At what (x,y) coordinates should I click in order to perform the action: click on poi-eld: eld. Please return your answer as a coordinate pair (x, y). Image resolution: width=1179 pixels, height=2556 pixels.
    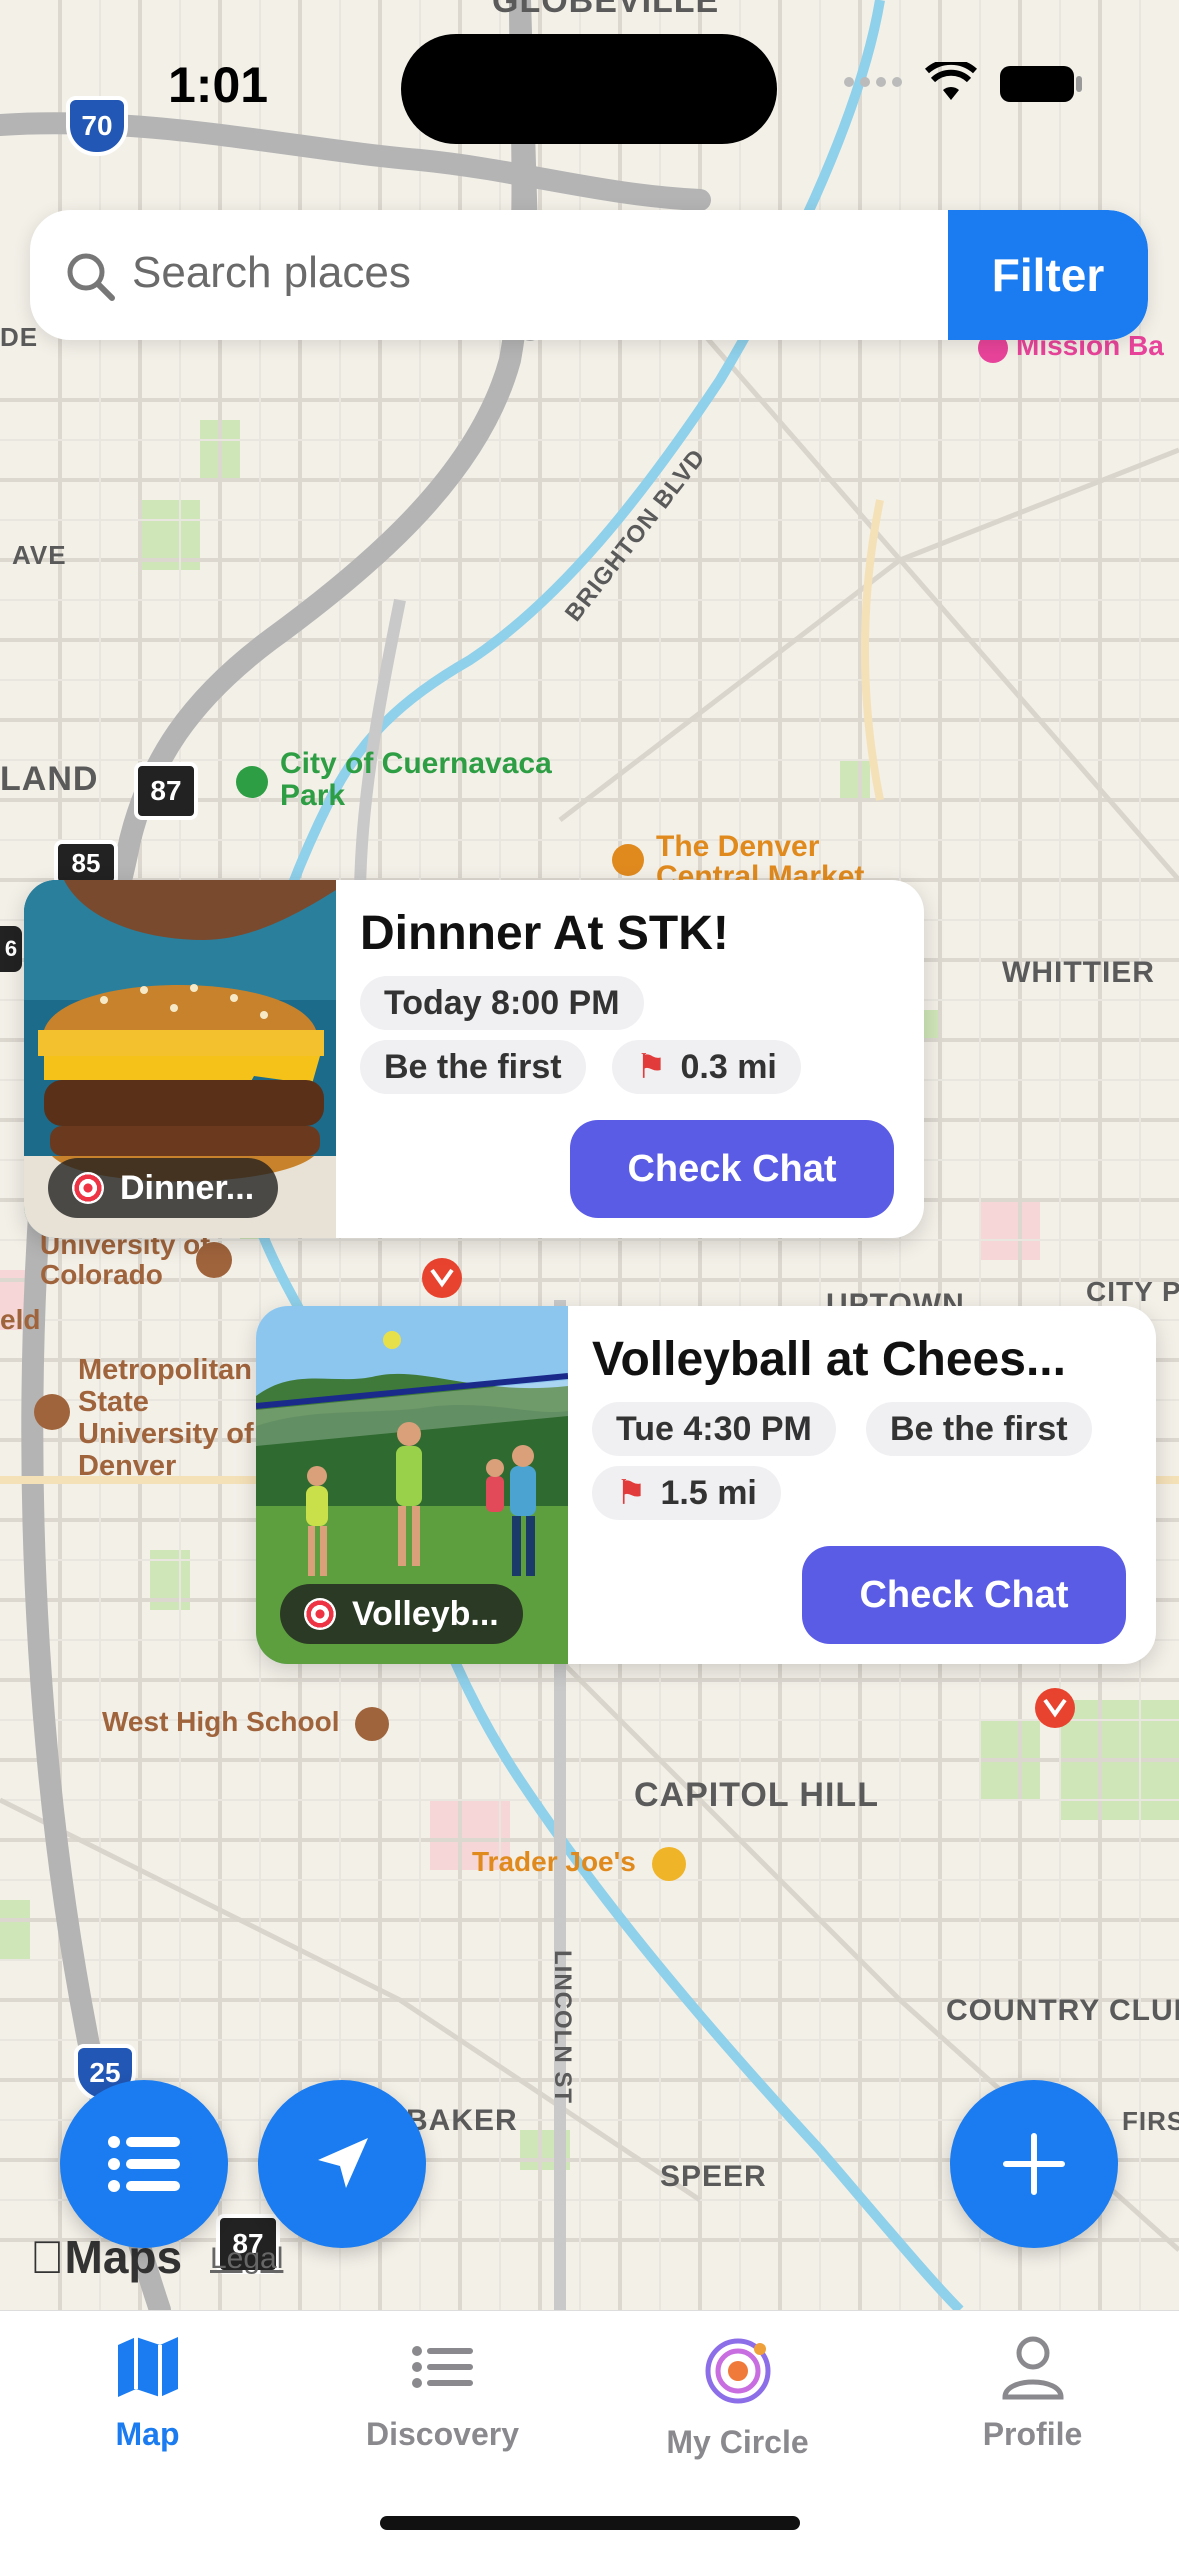
    Looking at the image, I should click on (20, 1319).